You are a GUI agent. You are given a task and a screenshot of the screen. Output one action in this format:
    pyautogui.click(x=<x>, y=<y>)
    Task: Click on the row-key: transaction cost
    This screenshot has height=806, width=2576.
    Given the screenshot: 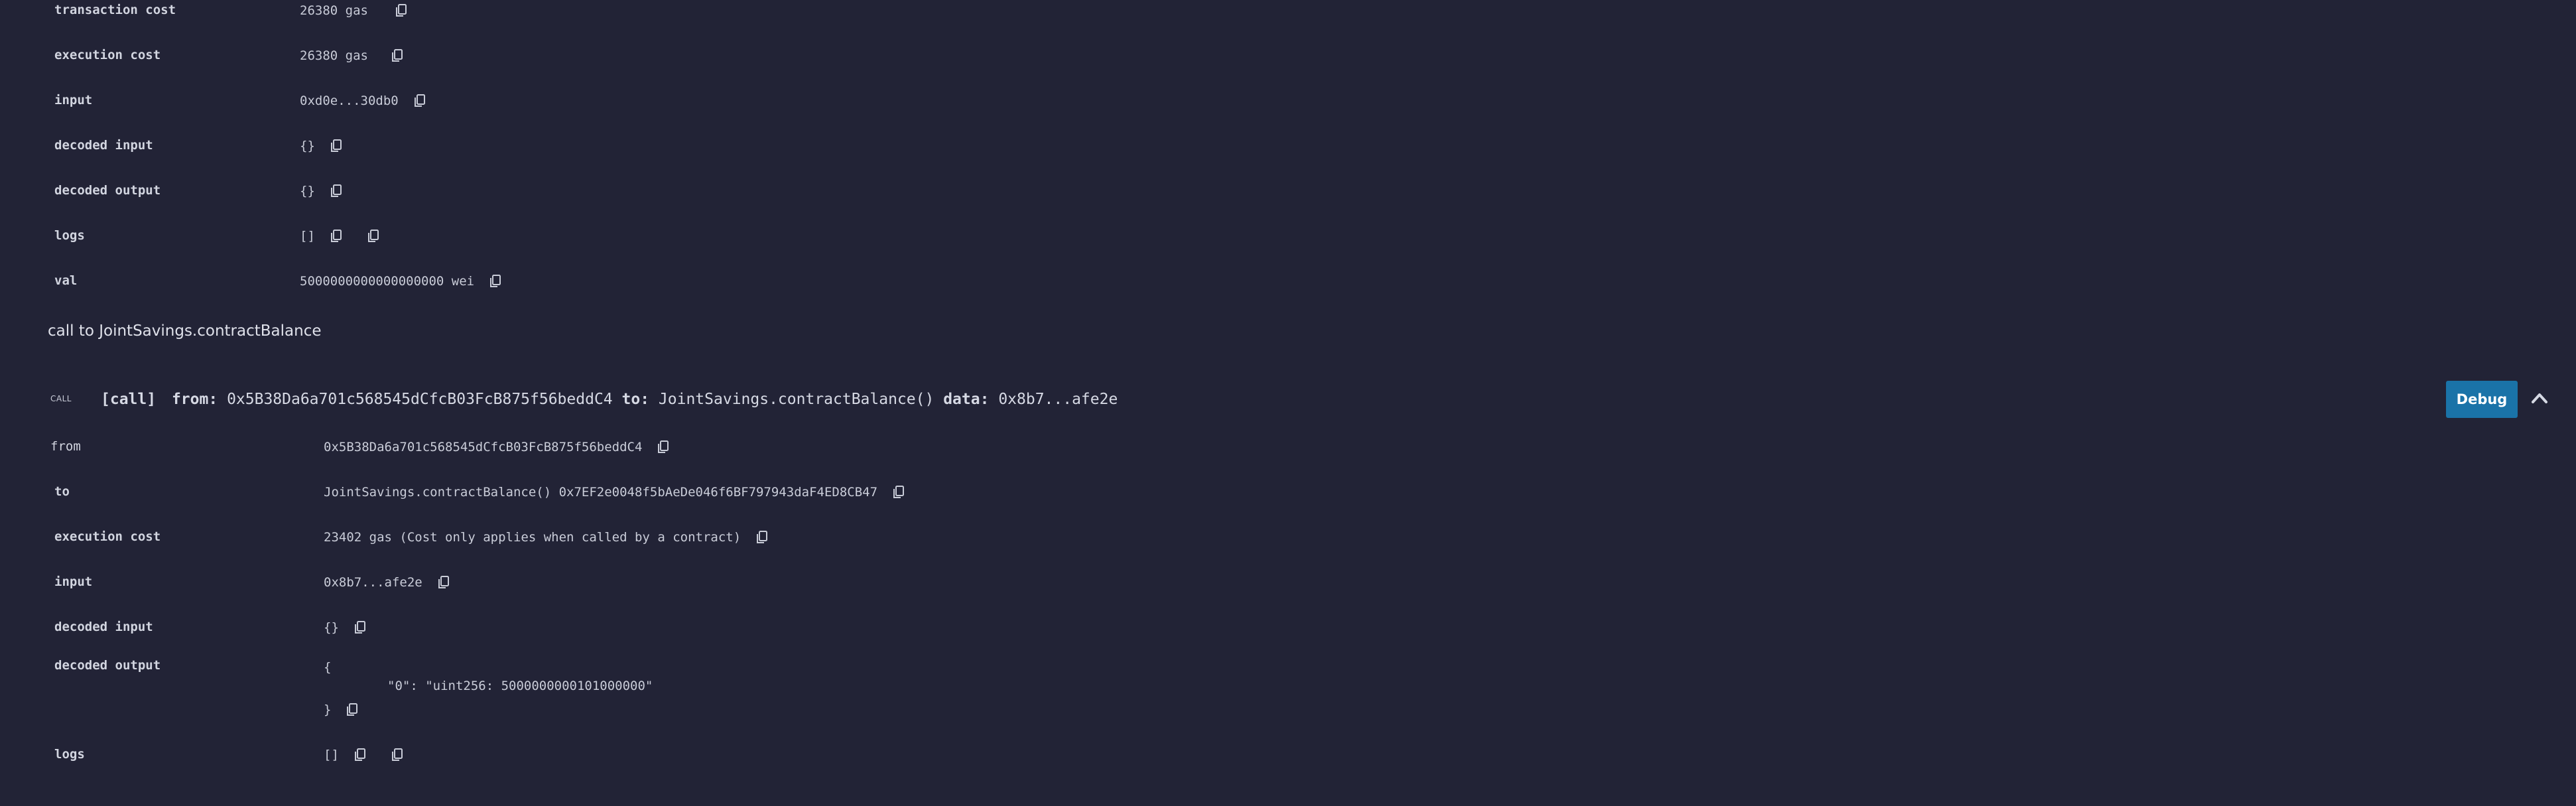 What is the action you would take?
    pyautogui.click(x=115, y=10)
    